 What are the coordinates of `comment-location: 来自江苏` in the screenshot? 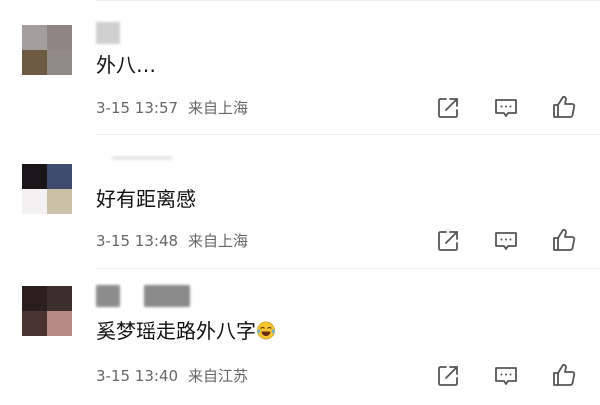 It's located at (218, 376).